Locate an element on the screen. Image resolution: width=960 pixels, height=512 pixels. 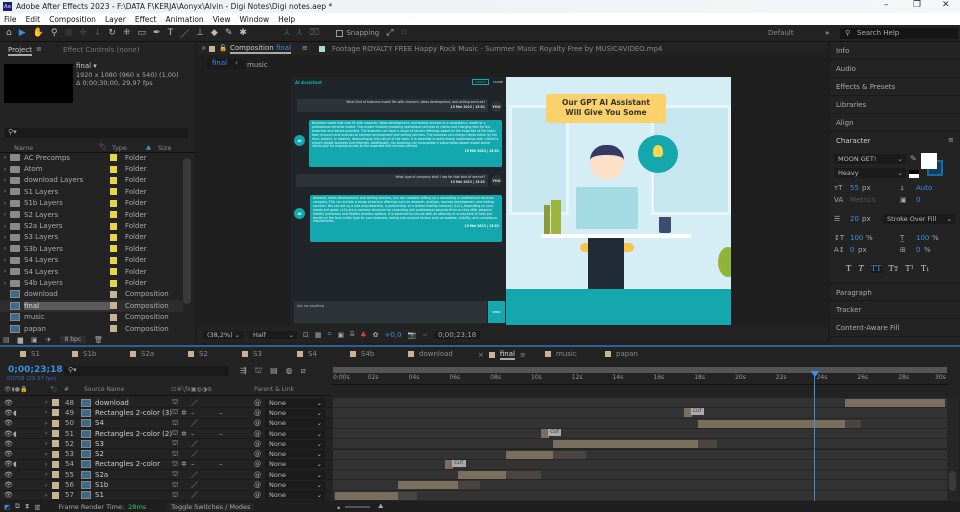
subscript-button: T₁ is located at coordinates (925, 268).